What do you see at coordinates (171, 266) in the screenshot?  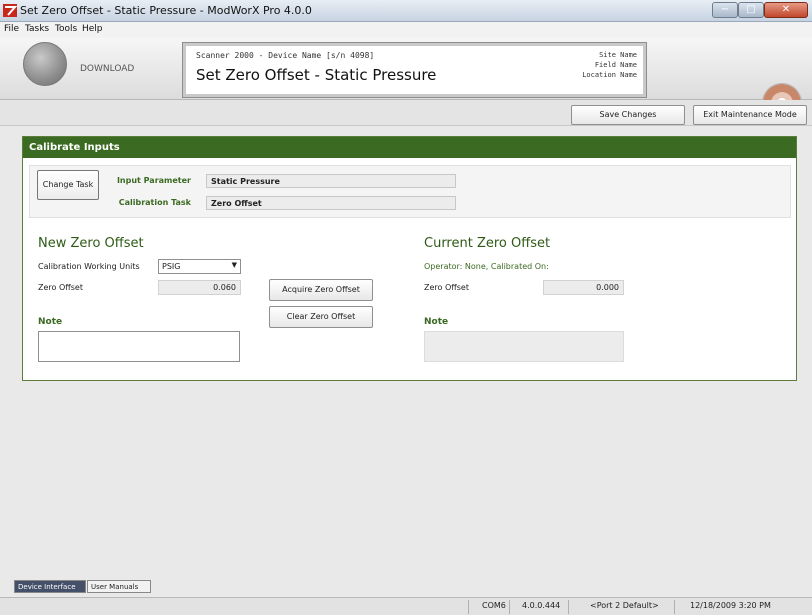 I see `working-units-value: PSIG` at bounding box center [171, 266].